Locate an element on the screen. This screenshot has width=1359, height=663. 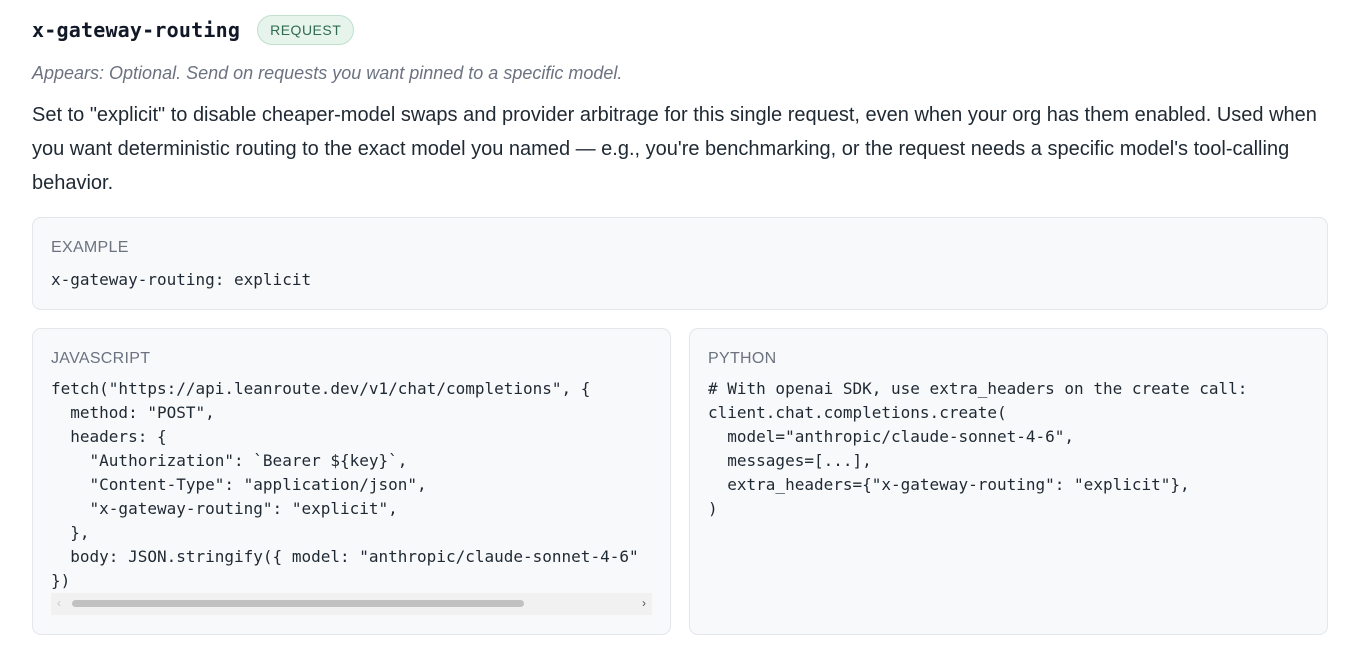
chevron-left-icon: ‹ is located at coordinates (59, 603).